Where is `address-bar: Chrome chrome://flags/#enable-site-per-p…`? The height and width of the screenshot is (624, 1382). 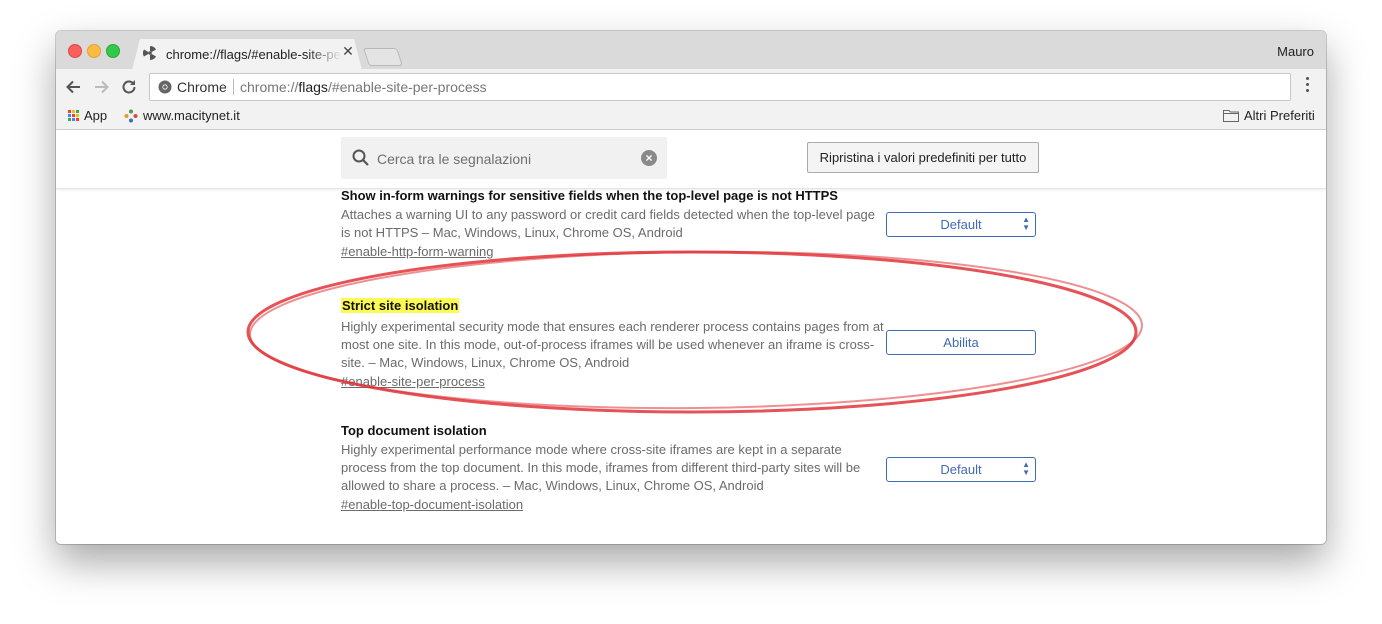
address-bar: Chrome chrome://flags/#enable-site-per-p… is located at coordinates (720, 87).